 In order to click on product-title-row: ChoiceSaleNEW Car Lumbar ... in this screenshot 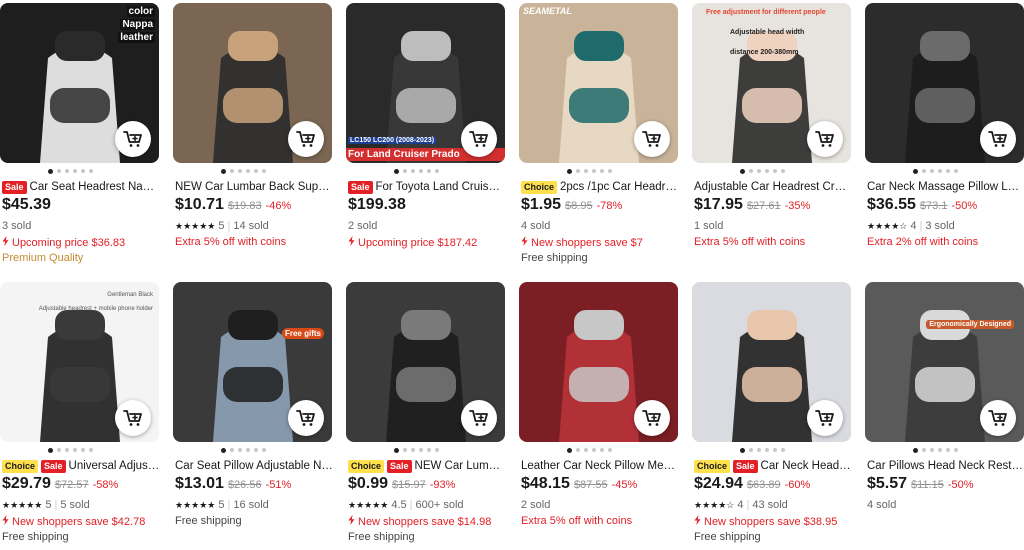, I will do `click(427, 466)`.